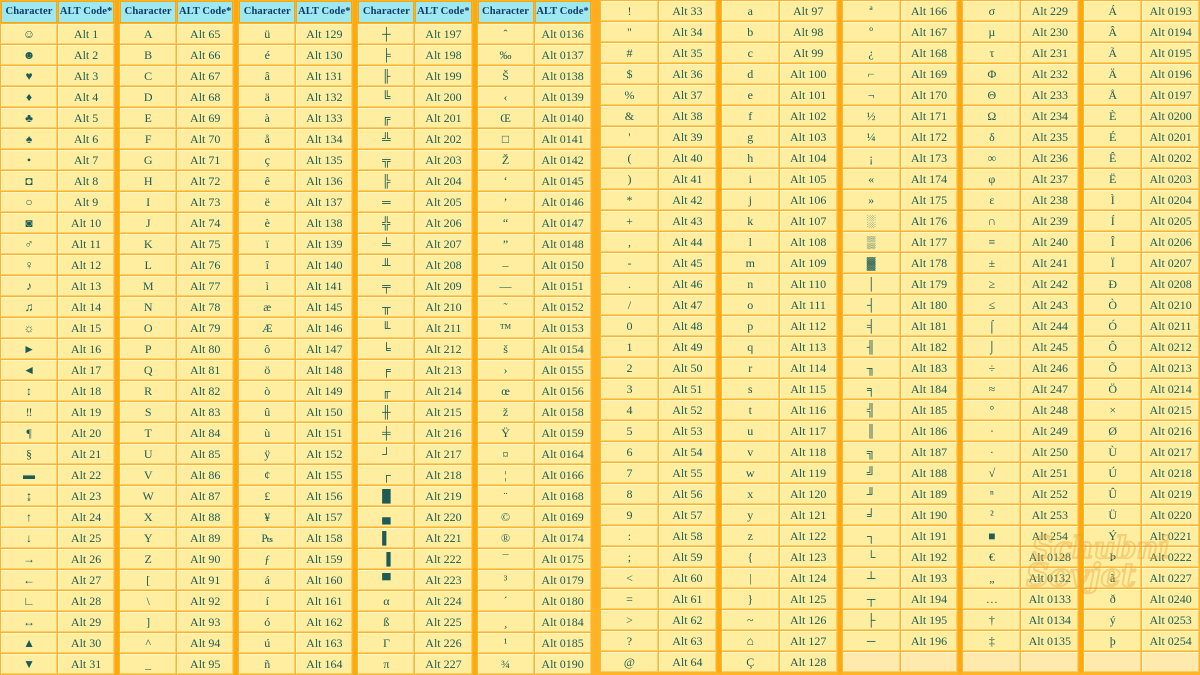  I want to click on alt-code-cell: Alt 240, so click(1050, 242).